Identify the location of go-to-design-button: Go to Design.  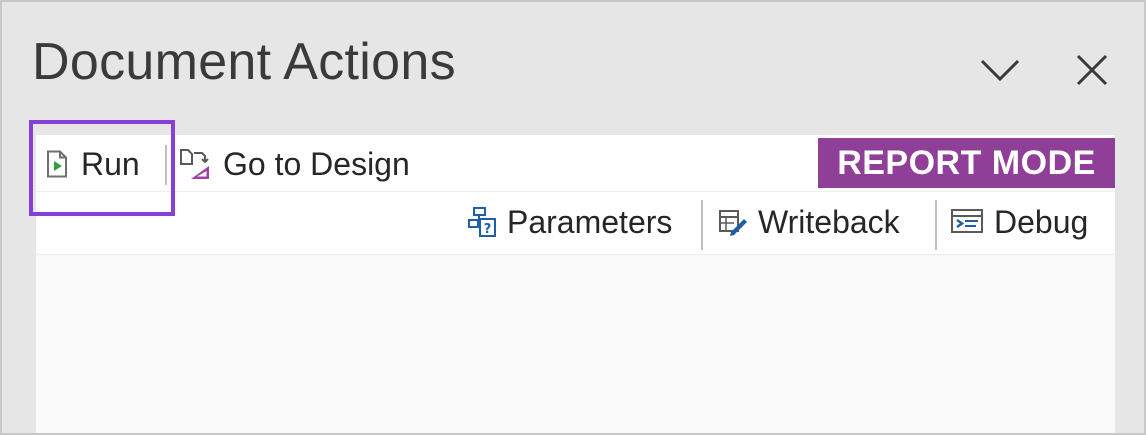
(294, 164).